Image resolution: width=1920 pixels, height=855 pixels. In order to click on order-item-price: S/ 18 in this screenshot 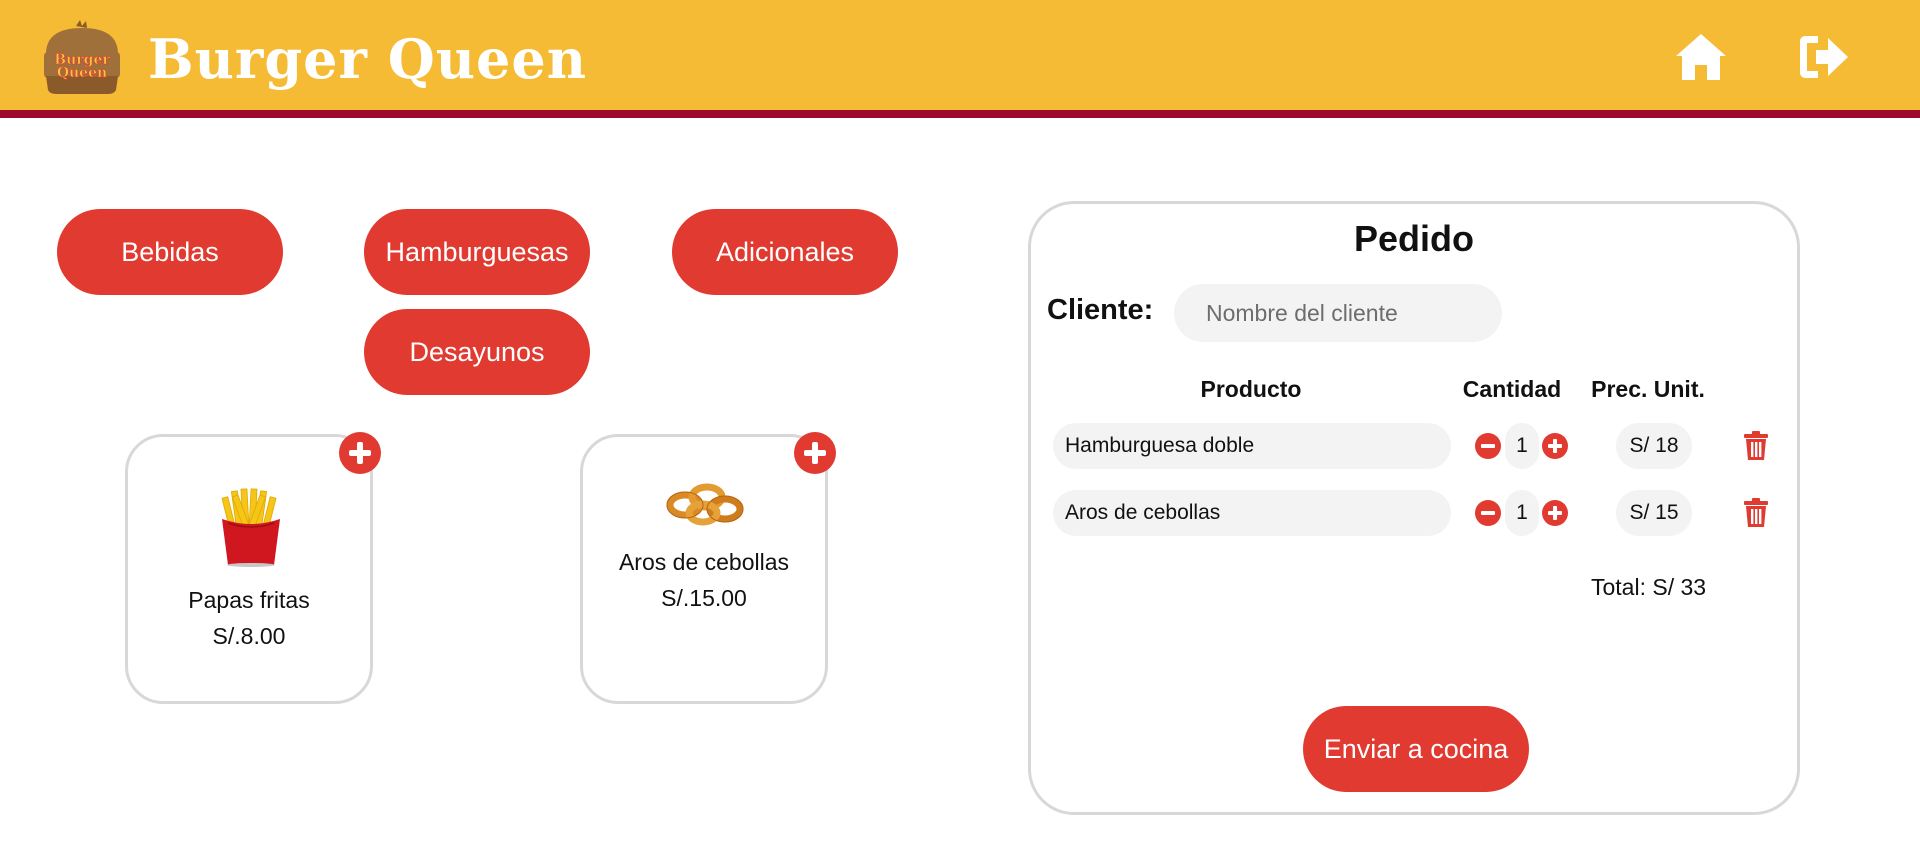, I will do `click(1654, 446)`.